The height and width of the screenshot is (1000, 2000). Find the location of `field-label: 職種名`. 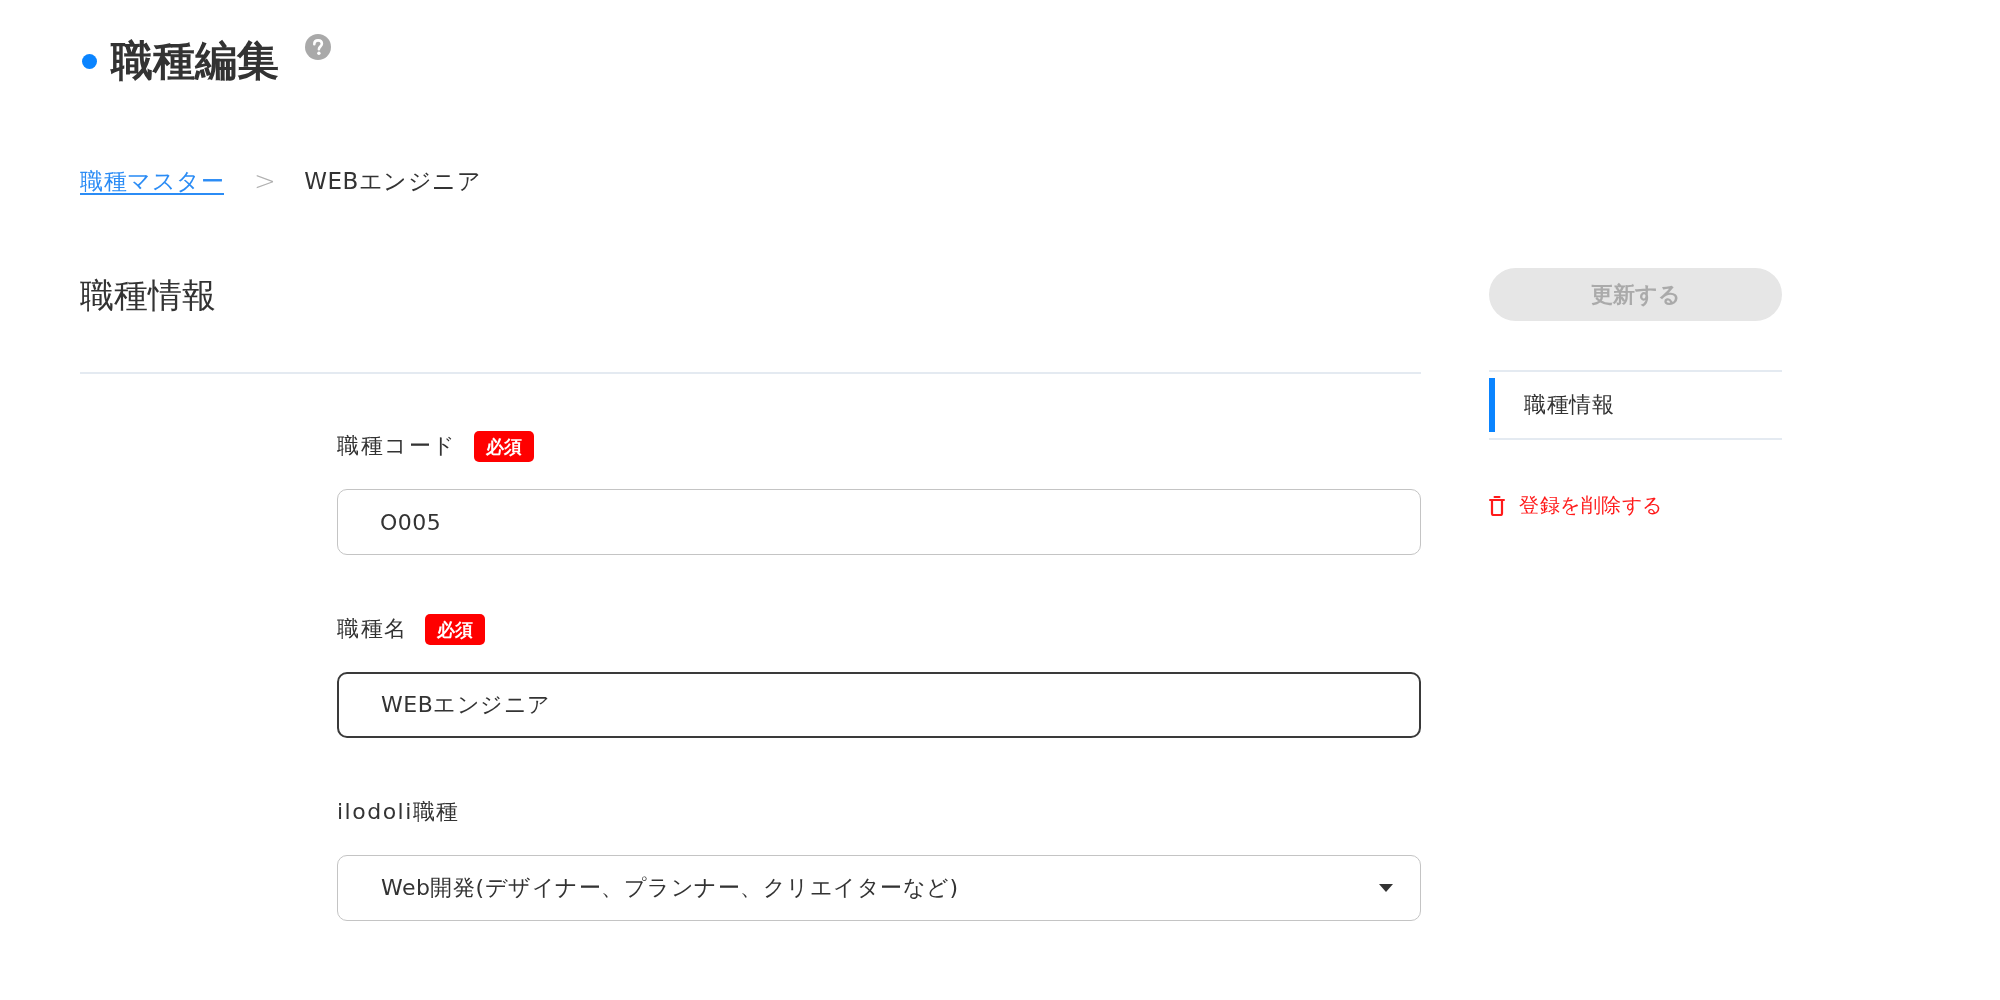

field-label: 職種名 is located at coordinates (372, 629).